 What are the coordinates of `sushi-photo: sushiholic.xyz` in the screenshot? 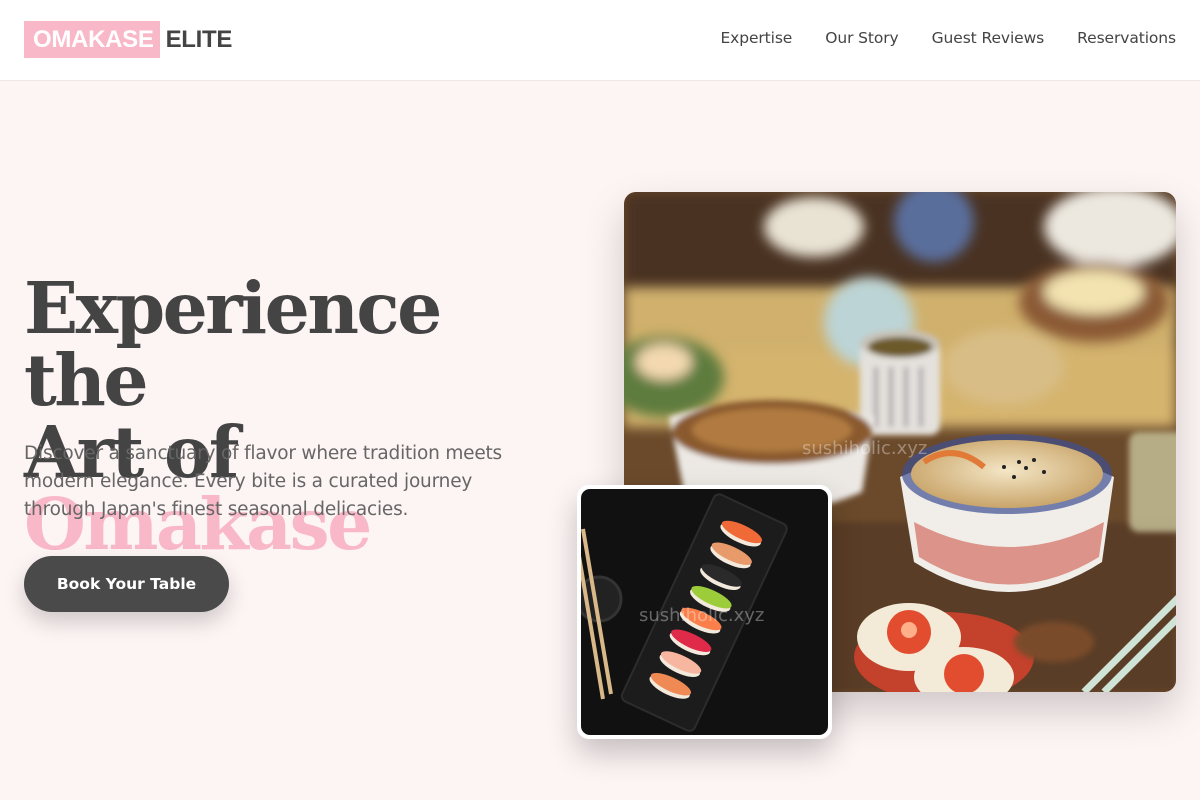 It's located at (704, 612).